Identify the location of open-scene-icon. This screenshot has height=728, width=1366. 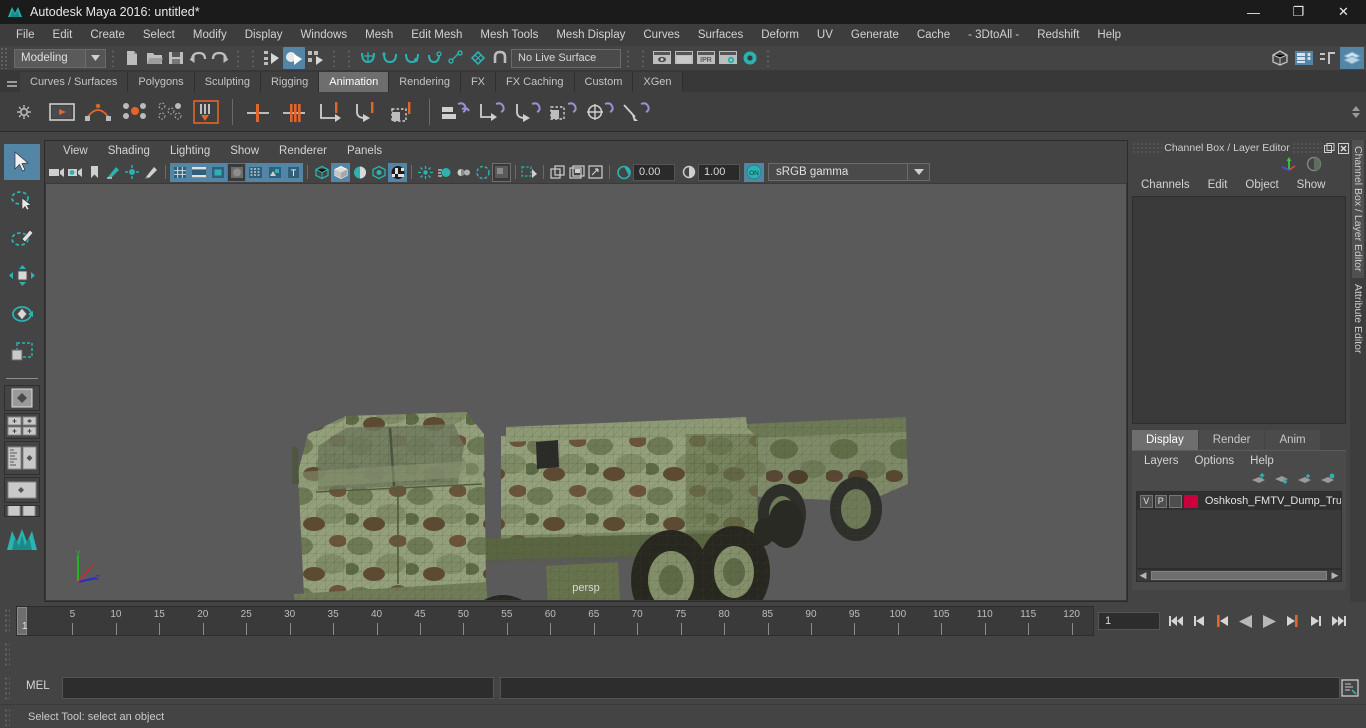
(154, 58).